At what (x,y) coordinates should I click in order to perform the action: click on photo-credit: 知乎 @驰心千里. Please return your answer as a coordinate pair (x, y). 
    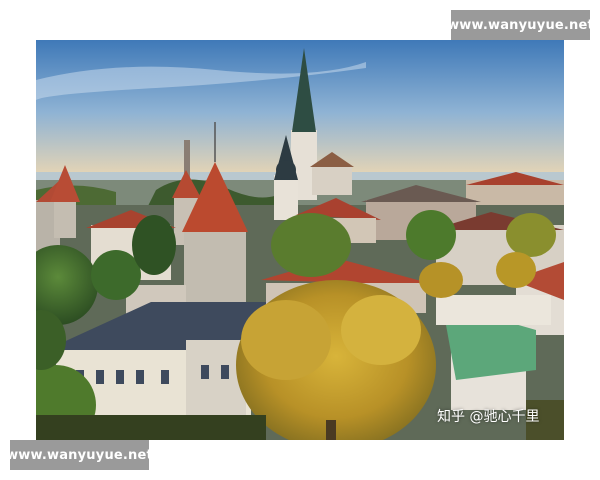
    Looking at the image, I should click on (488, 417).